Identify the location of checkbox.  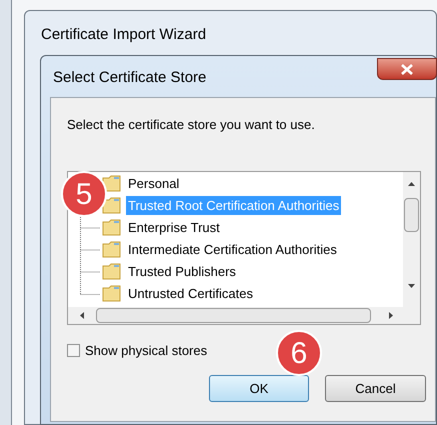
(73, 350).